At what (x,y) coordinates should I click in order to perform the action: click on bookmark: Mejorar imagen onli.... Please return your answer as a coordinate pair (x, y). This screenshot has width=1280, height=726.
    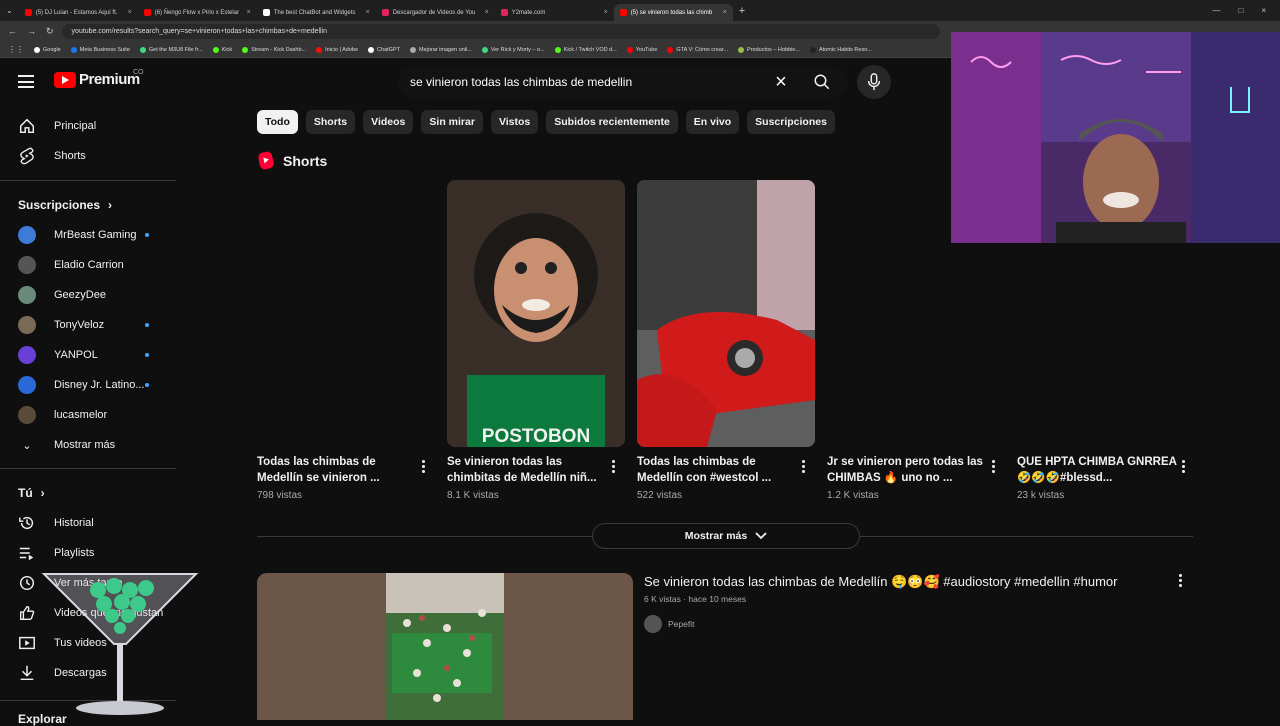
    Looking at the image, I should click on (440, 49).